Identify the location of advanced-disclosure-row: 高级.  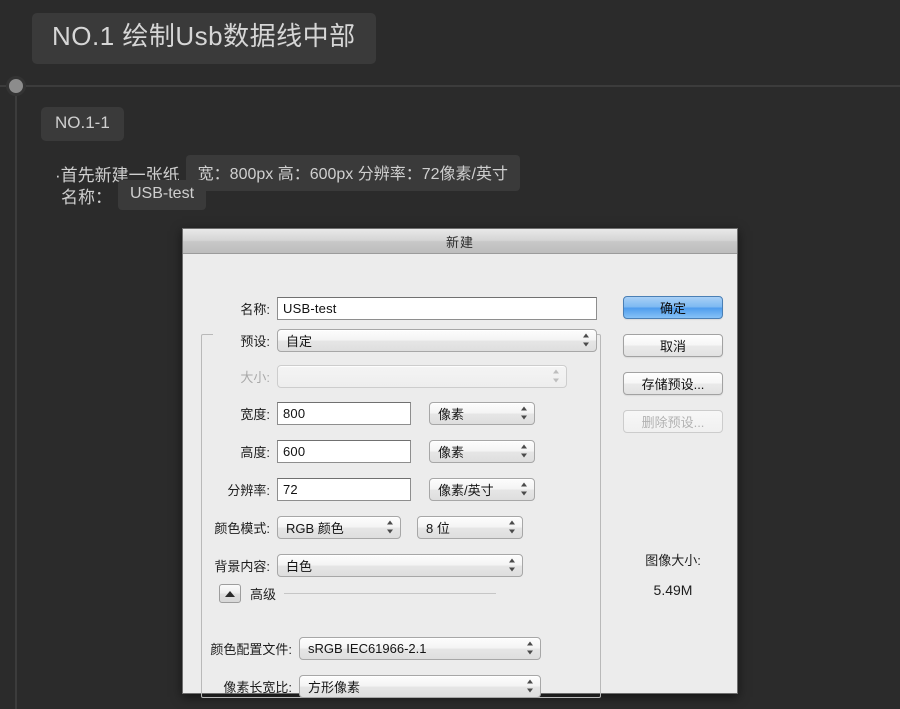
(358, 593).